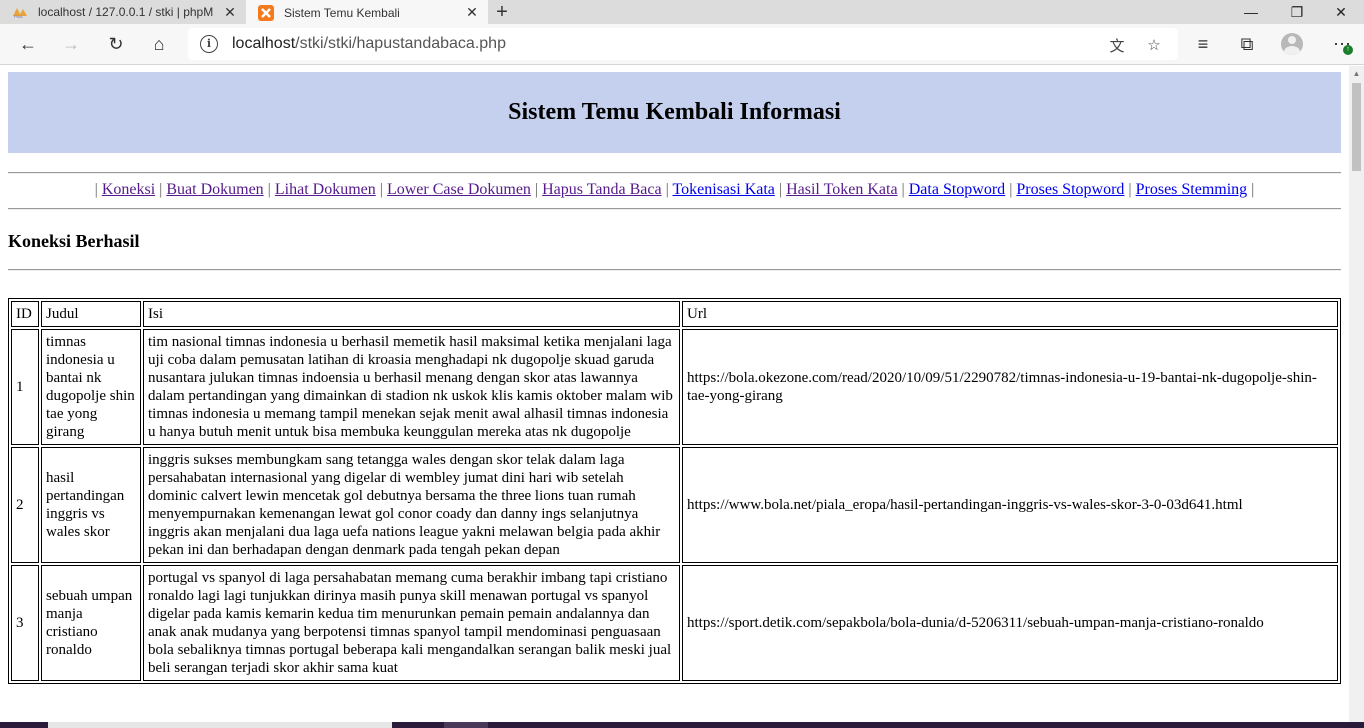  Describe the element at coordinates (214, 189) in the screenshot. I see `nav-buat-dokumen: Buat Dokumen` at that location.